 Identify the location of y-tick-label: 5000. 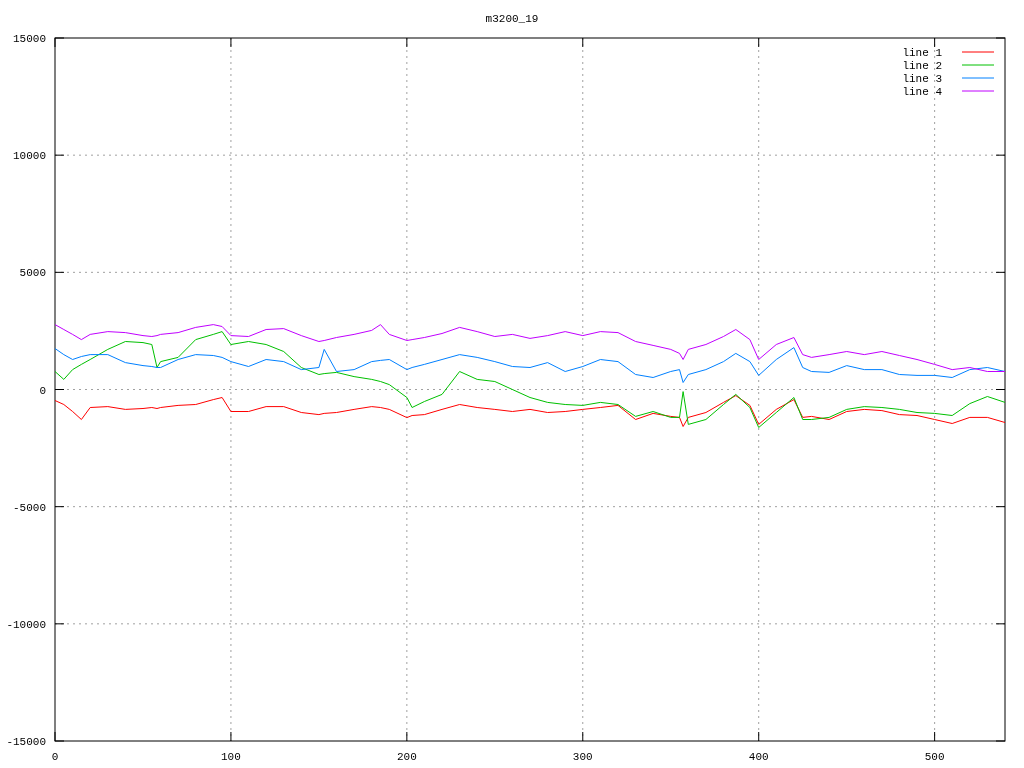
(32, 273).